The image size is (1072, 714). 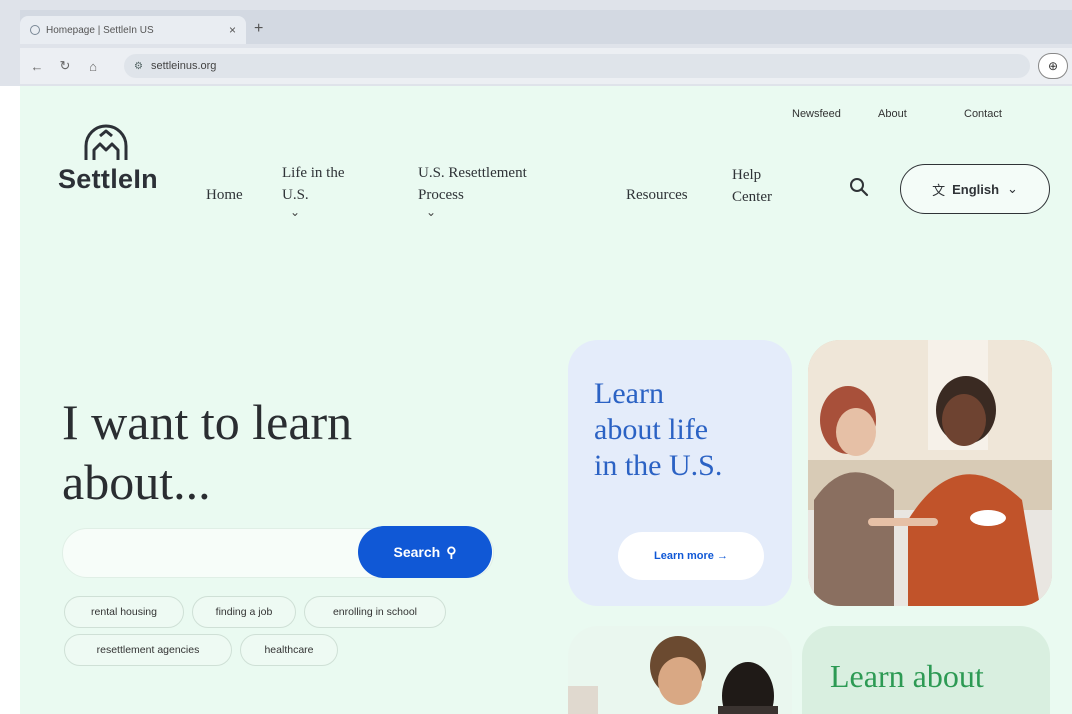 I want to click on nav-life-line1: Life in the, so click(x=313, y=173).